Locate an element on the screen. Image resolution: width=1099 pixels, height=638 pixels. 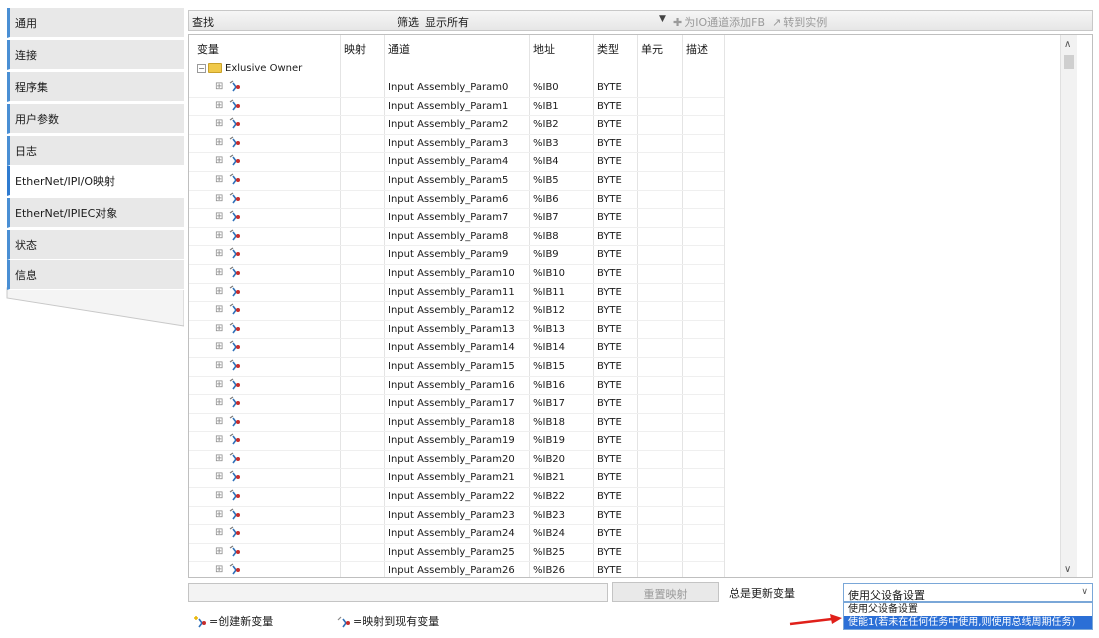
column-header-description: 描述 is located at coordinates (697, 49).